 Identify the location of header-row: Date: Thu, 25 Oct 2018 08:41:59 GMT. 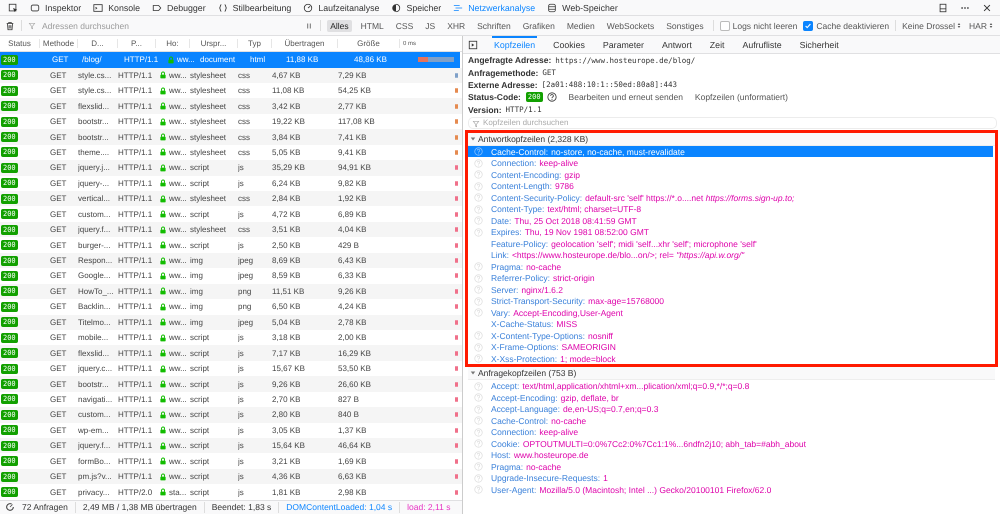
(731, 220).